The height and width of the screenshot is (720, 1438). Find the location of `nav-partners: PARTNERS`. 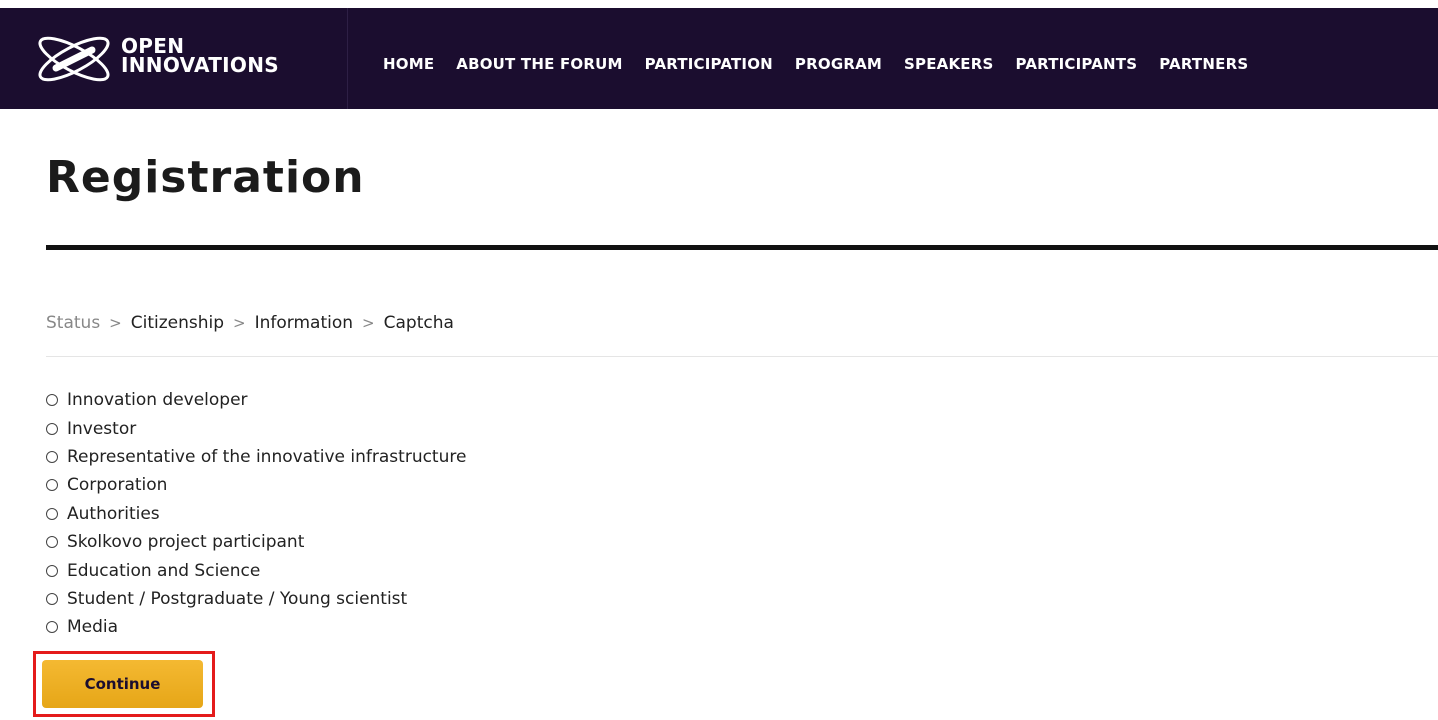

nav-partners: PARTNERS is located at coordinates (1203, 64).